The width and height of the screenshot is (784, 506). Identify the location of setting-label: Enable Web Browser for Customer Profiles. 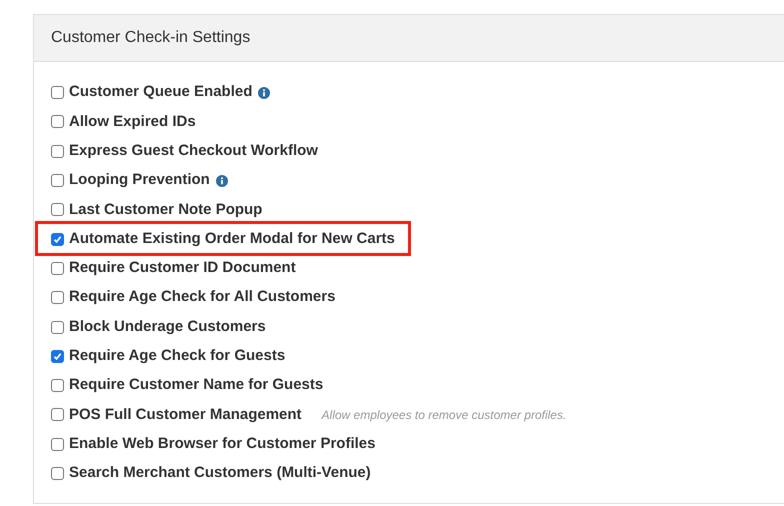
(222, 444).